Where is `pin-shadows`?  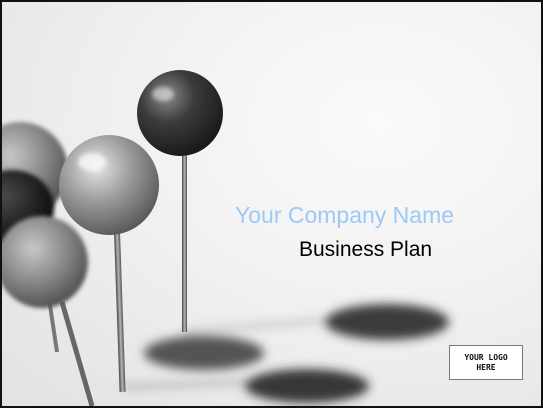
pin-shadows is located at coordinates (285, 353).